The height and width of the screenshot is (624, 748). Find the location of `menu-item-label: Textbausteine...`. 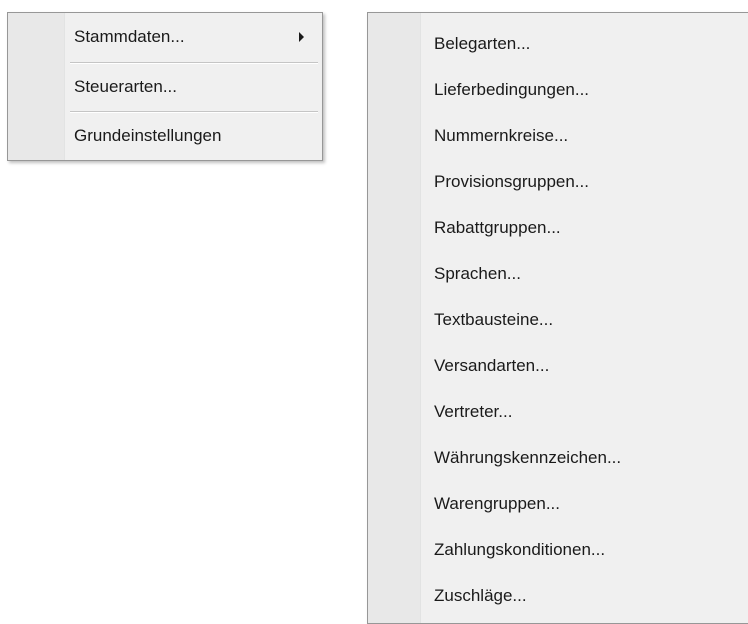

menu-item-label: Textbausteine... is located at coordinates (494, 319).